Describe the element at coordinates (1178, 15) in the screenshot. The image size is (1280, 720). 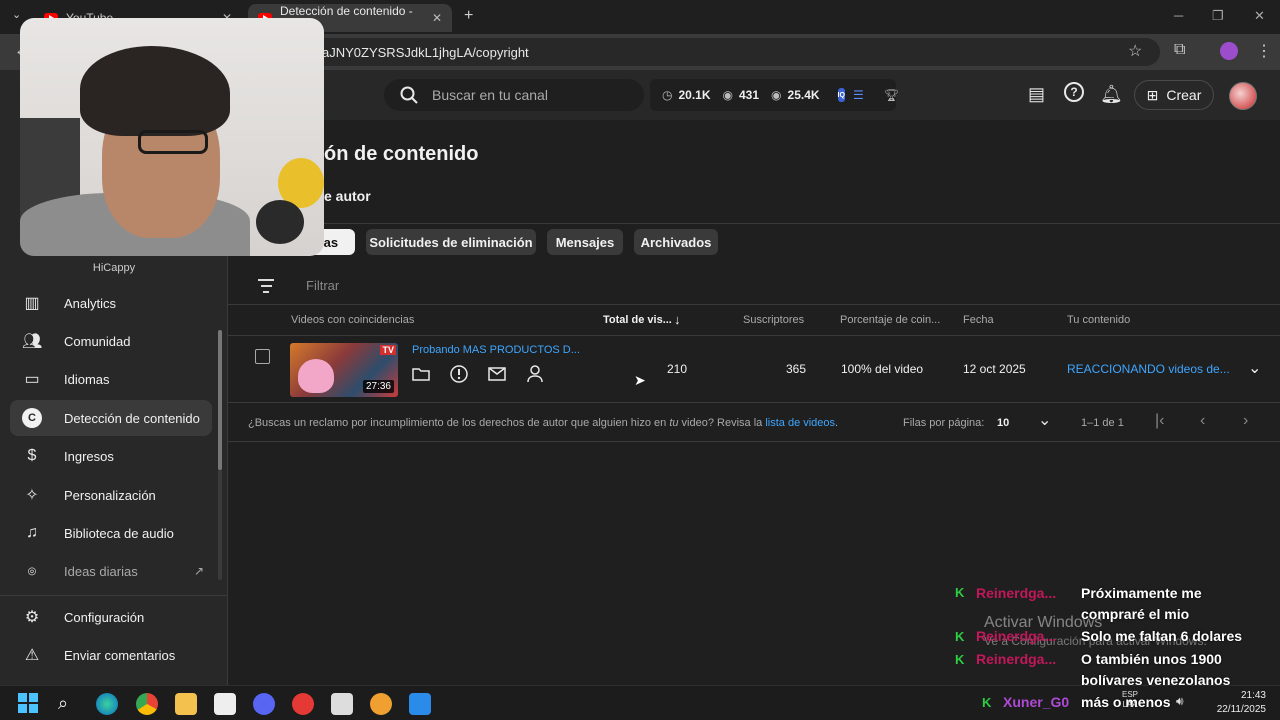
I see `minimize-icon: ─` at that location.